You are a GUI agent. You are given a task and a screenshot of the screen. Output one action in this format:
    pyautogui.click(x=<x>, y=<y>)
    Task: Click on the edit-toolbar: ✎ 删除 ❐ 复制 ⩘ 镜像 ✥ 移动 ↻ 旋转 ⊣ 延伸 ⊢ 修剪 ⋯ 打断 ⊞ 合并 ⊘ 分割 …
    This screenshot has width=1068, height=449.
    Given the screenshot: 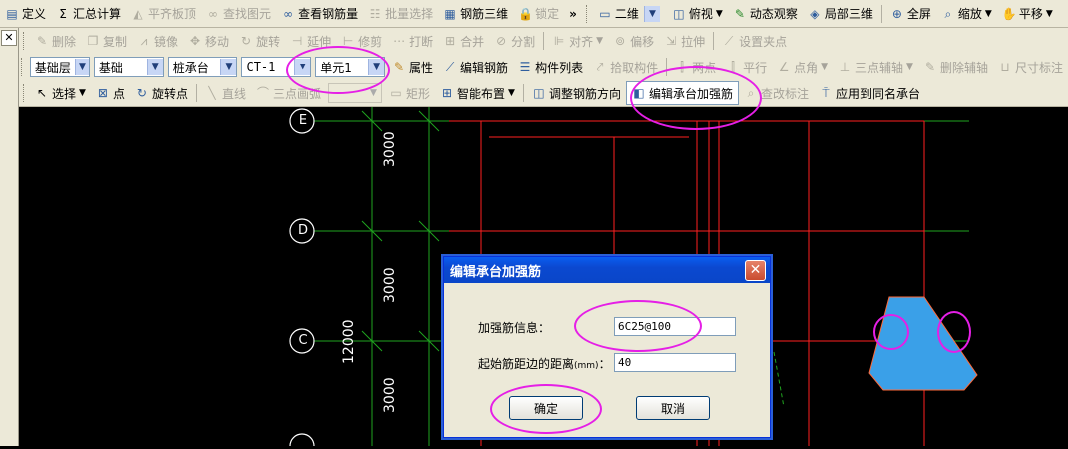 What is the action you would take?
    pyautogui.click(x=543, y=41)
    